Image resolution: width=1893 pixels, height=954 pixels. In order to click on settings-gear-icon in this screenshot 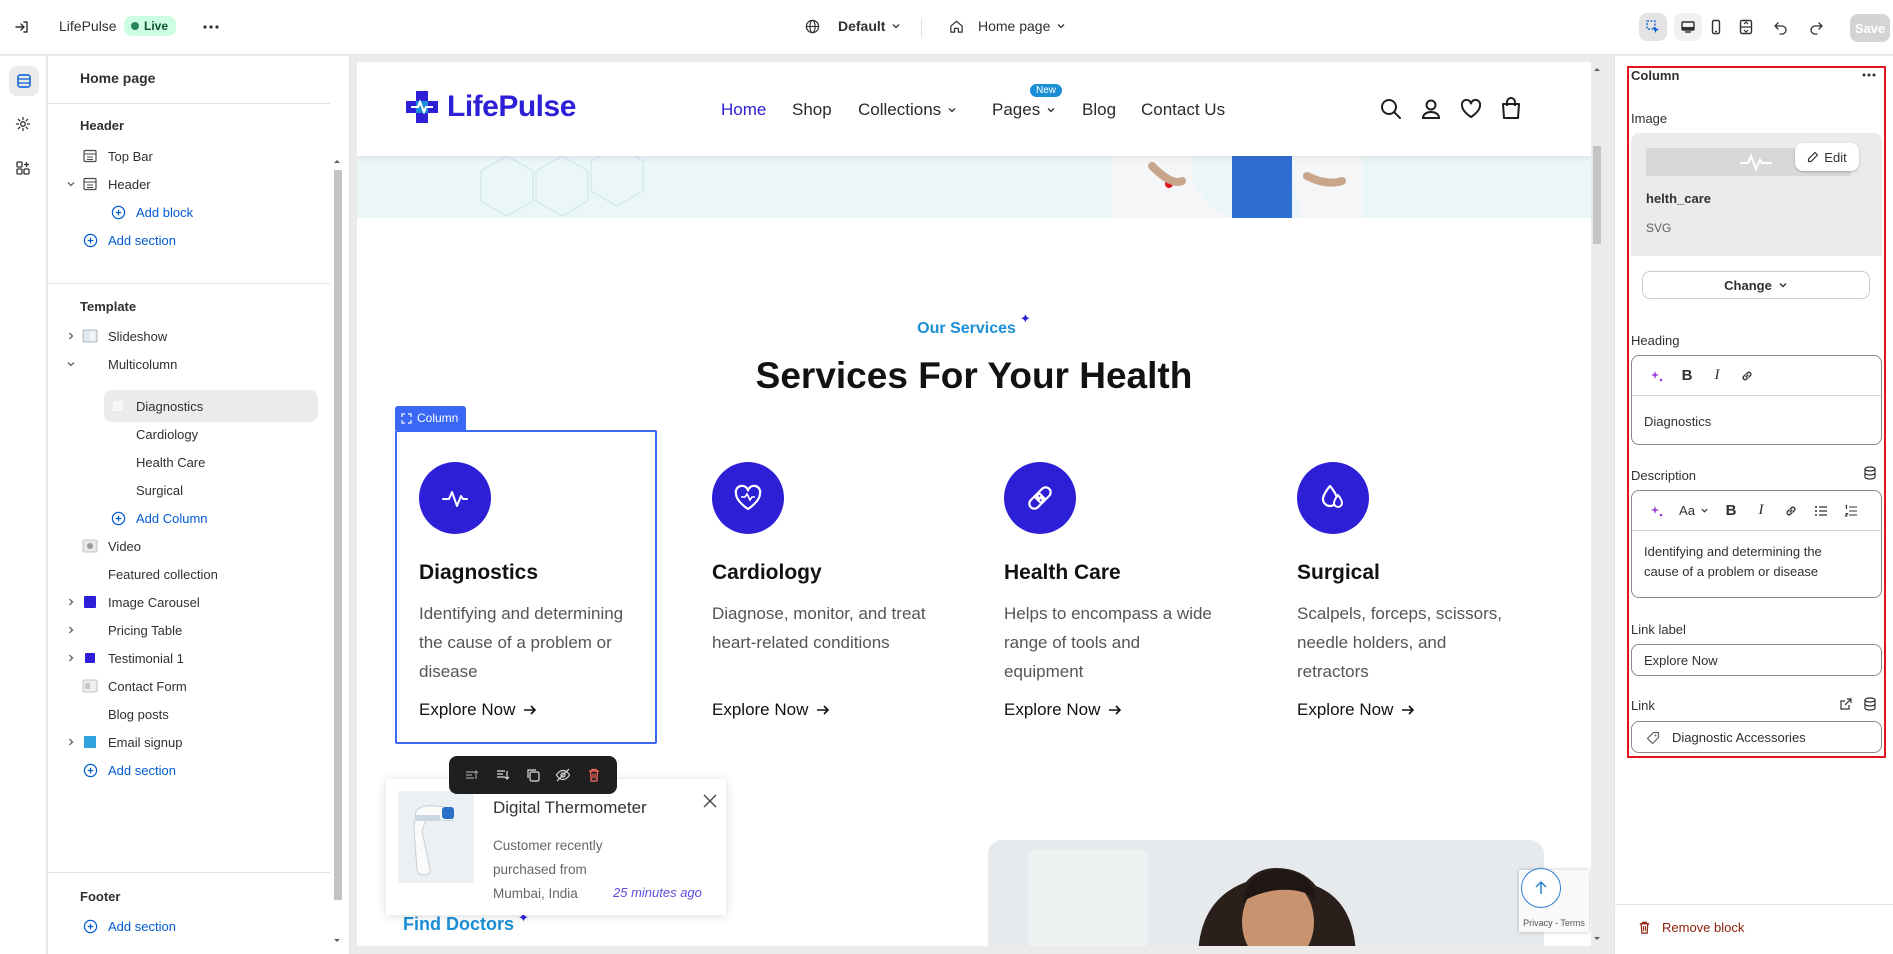, I will do `click(23, 124)`.